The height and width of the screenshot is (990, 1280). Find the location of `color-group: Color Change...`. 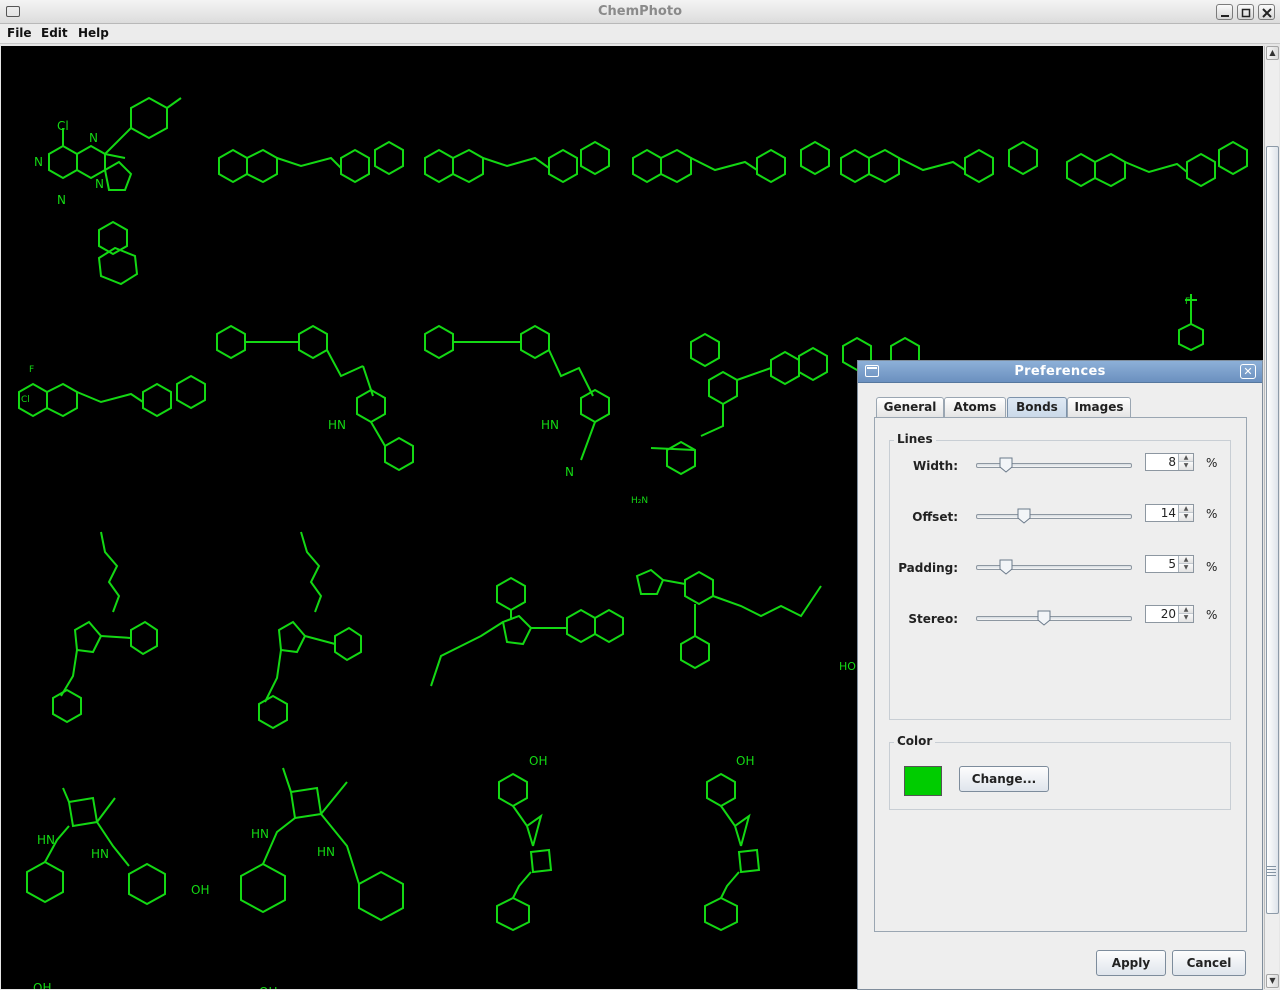

color-group: Color Change... is located at coordinates (1060, 772).